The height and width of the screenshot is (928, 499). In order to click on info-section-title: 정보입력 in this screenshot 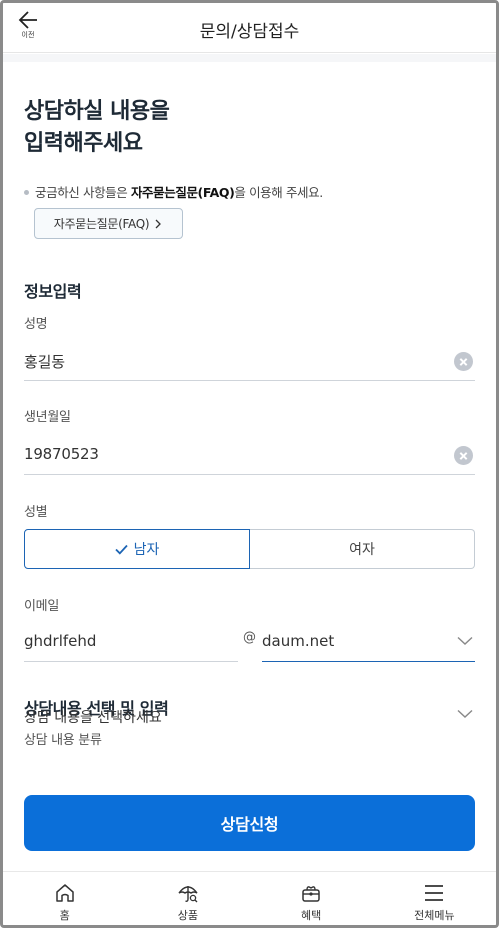, I will do `click(53, 291)`.